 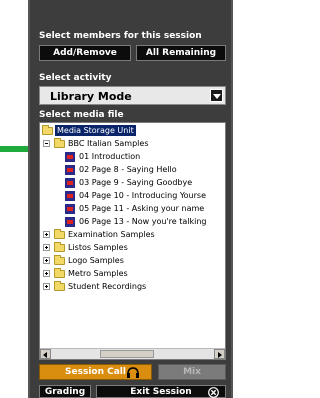 I want to click on tree-folder-label: Student Recordings, so click(x=107, y=286).